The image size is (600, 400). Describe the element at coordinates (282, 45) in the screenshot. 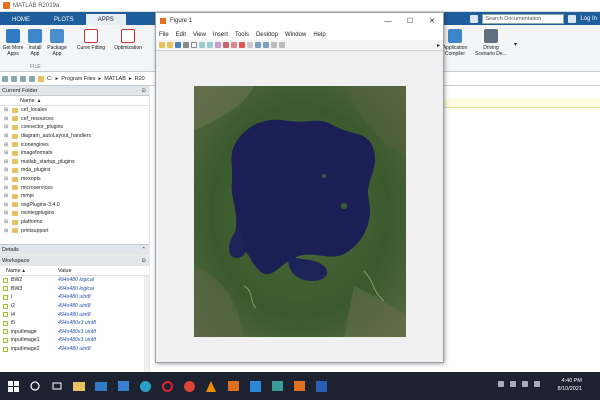

I see `show-plot-tools-icon` at that location.